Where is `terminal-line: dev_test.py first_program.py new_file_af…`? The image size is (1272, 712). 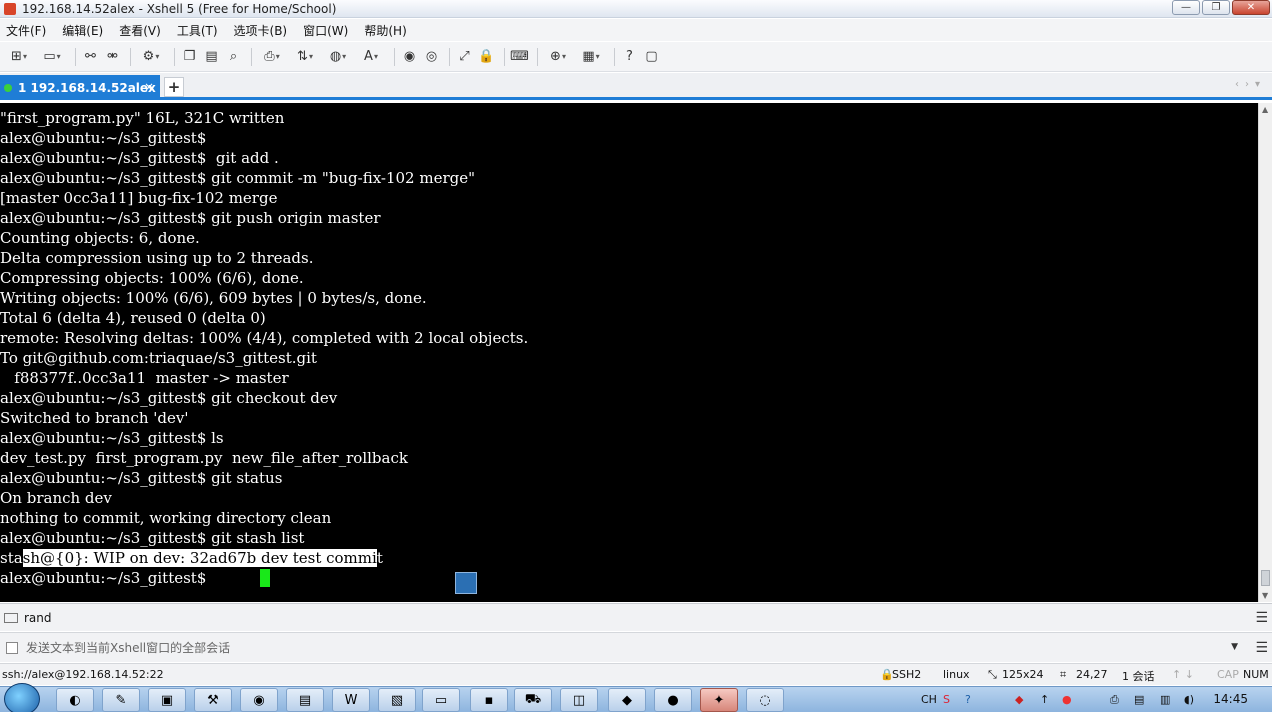 terminal-line: dev_test.py first_program.py new_file_af… is located at coordinates (204, 458).